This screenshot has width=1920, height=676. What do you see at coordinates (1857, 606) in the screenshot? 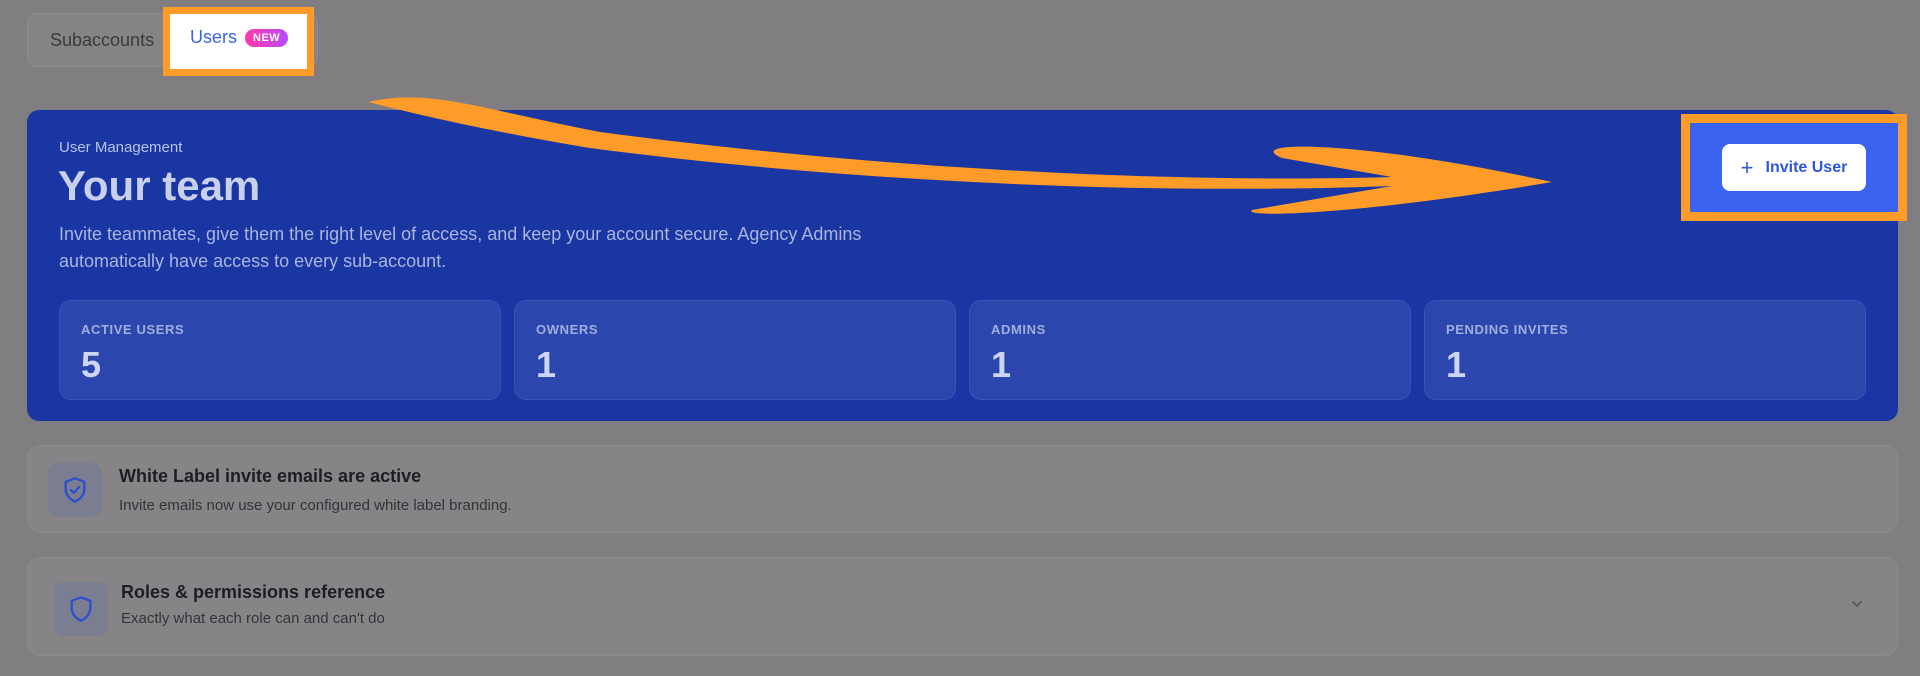
I see `chevron-down-icon` at bounding box center [1857, 606].